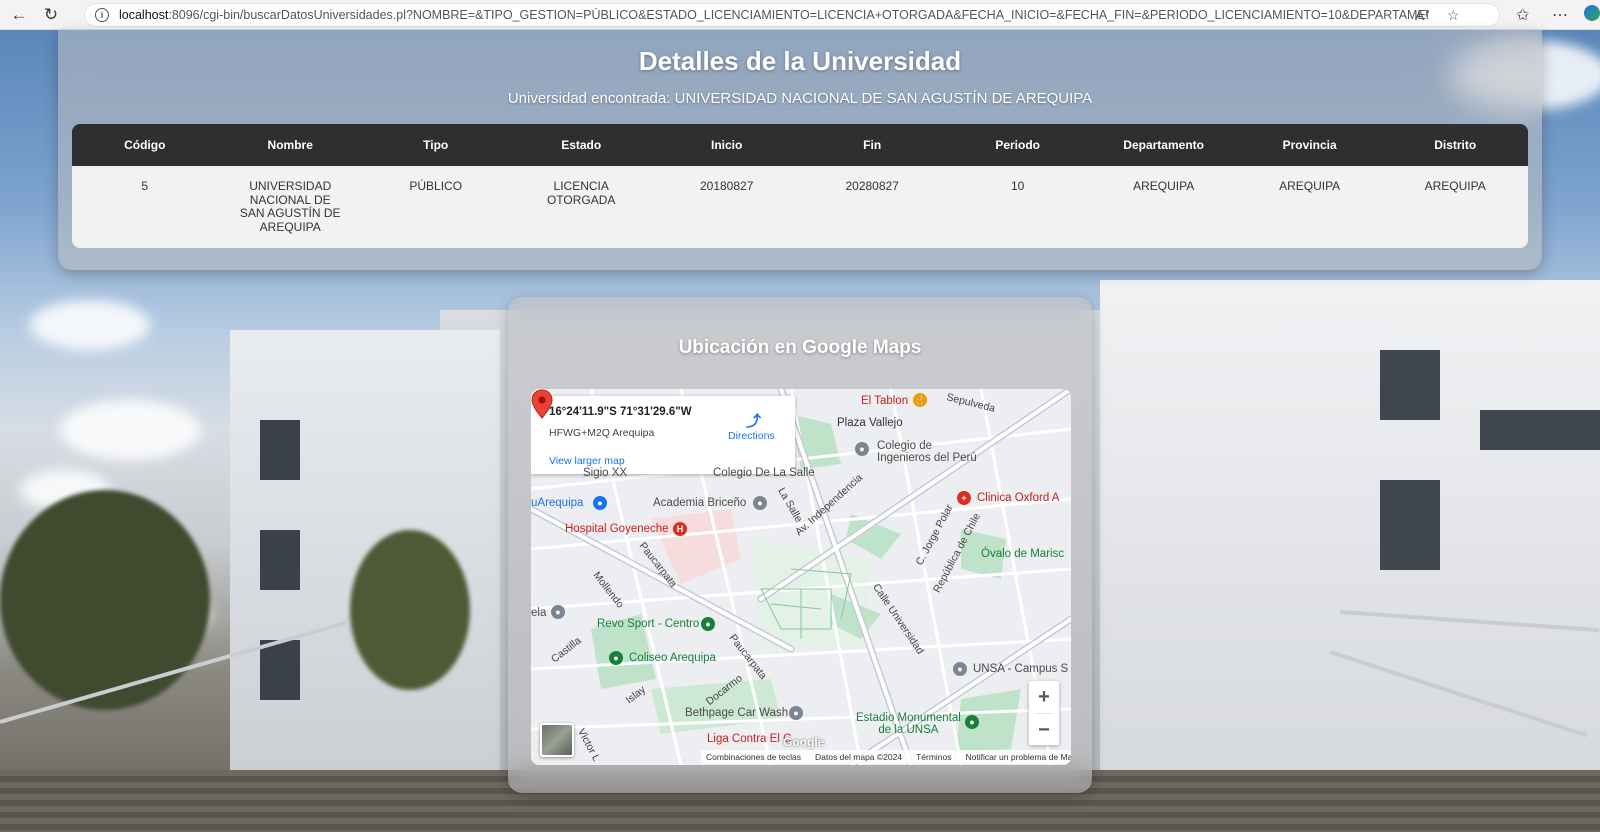  Describe the element at coordinates (557, 740) in the screenshot. I see `satellite-toggle` at that location.